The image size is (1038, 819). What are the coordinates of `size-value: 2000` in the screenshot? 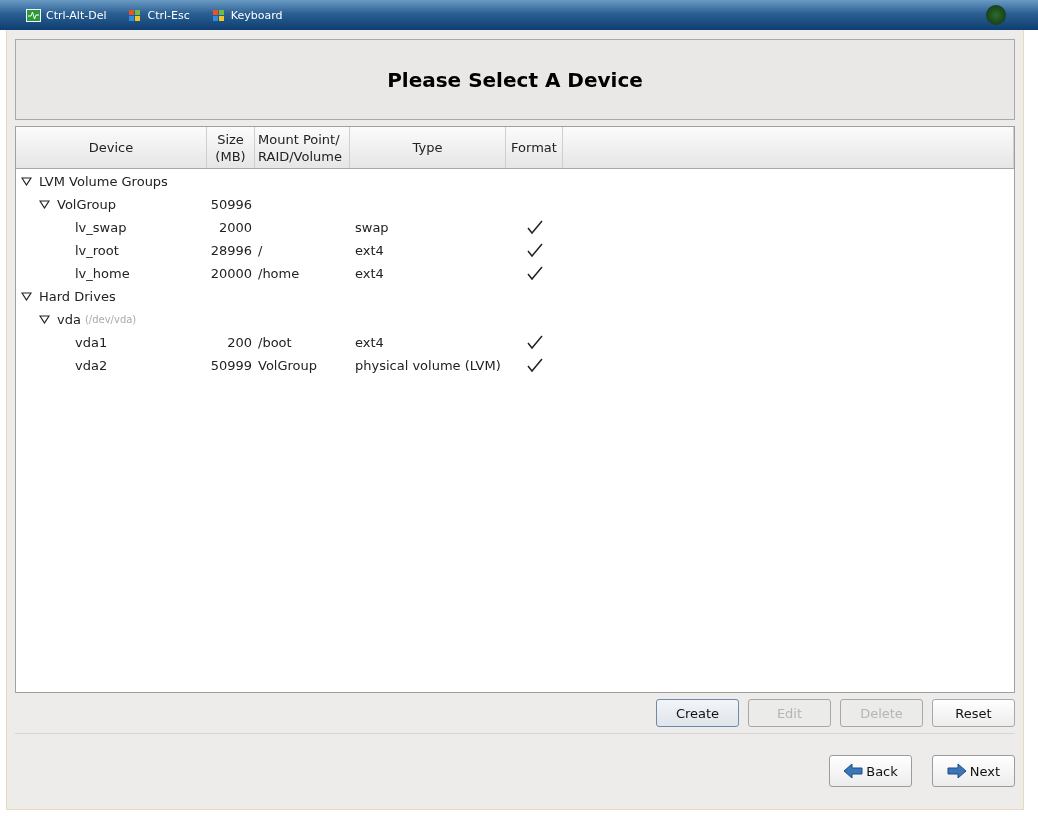 It's located at (235, 227).